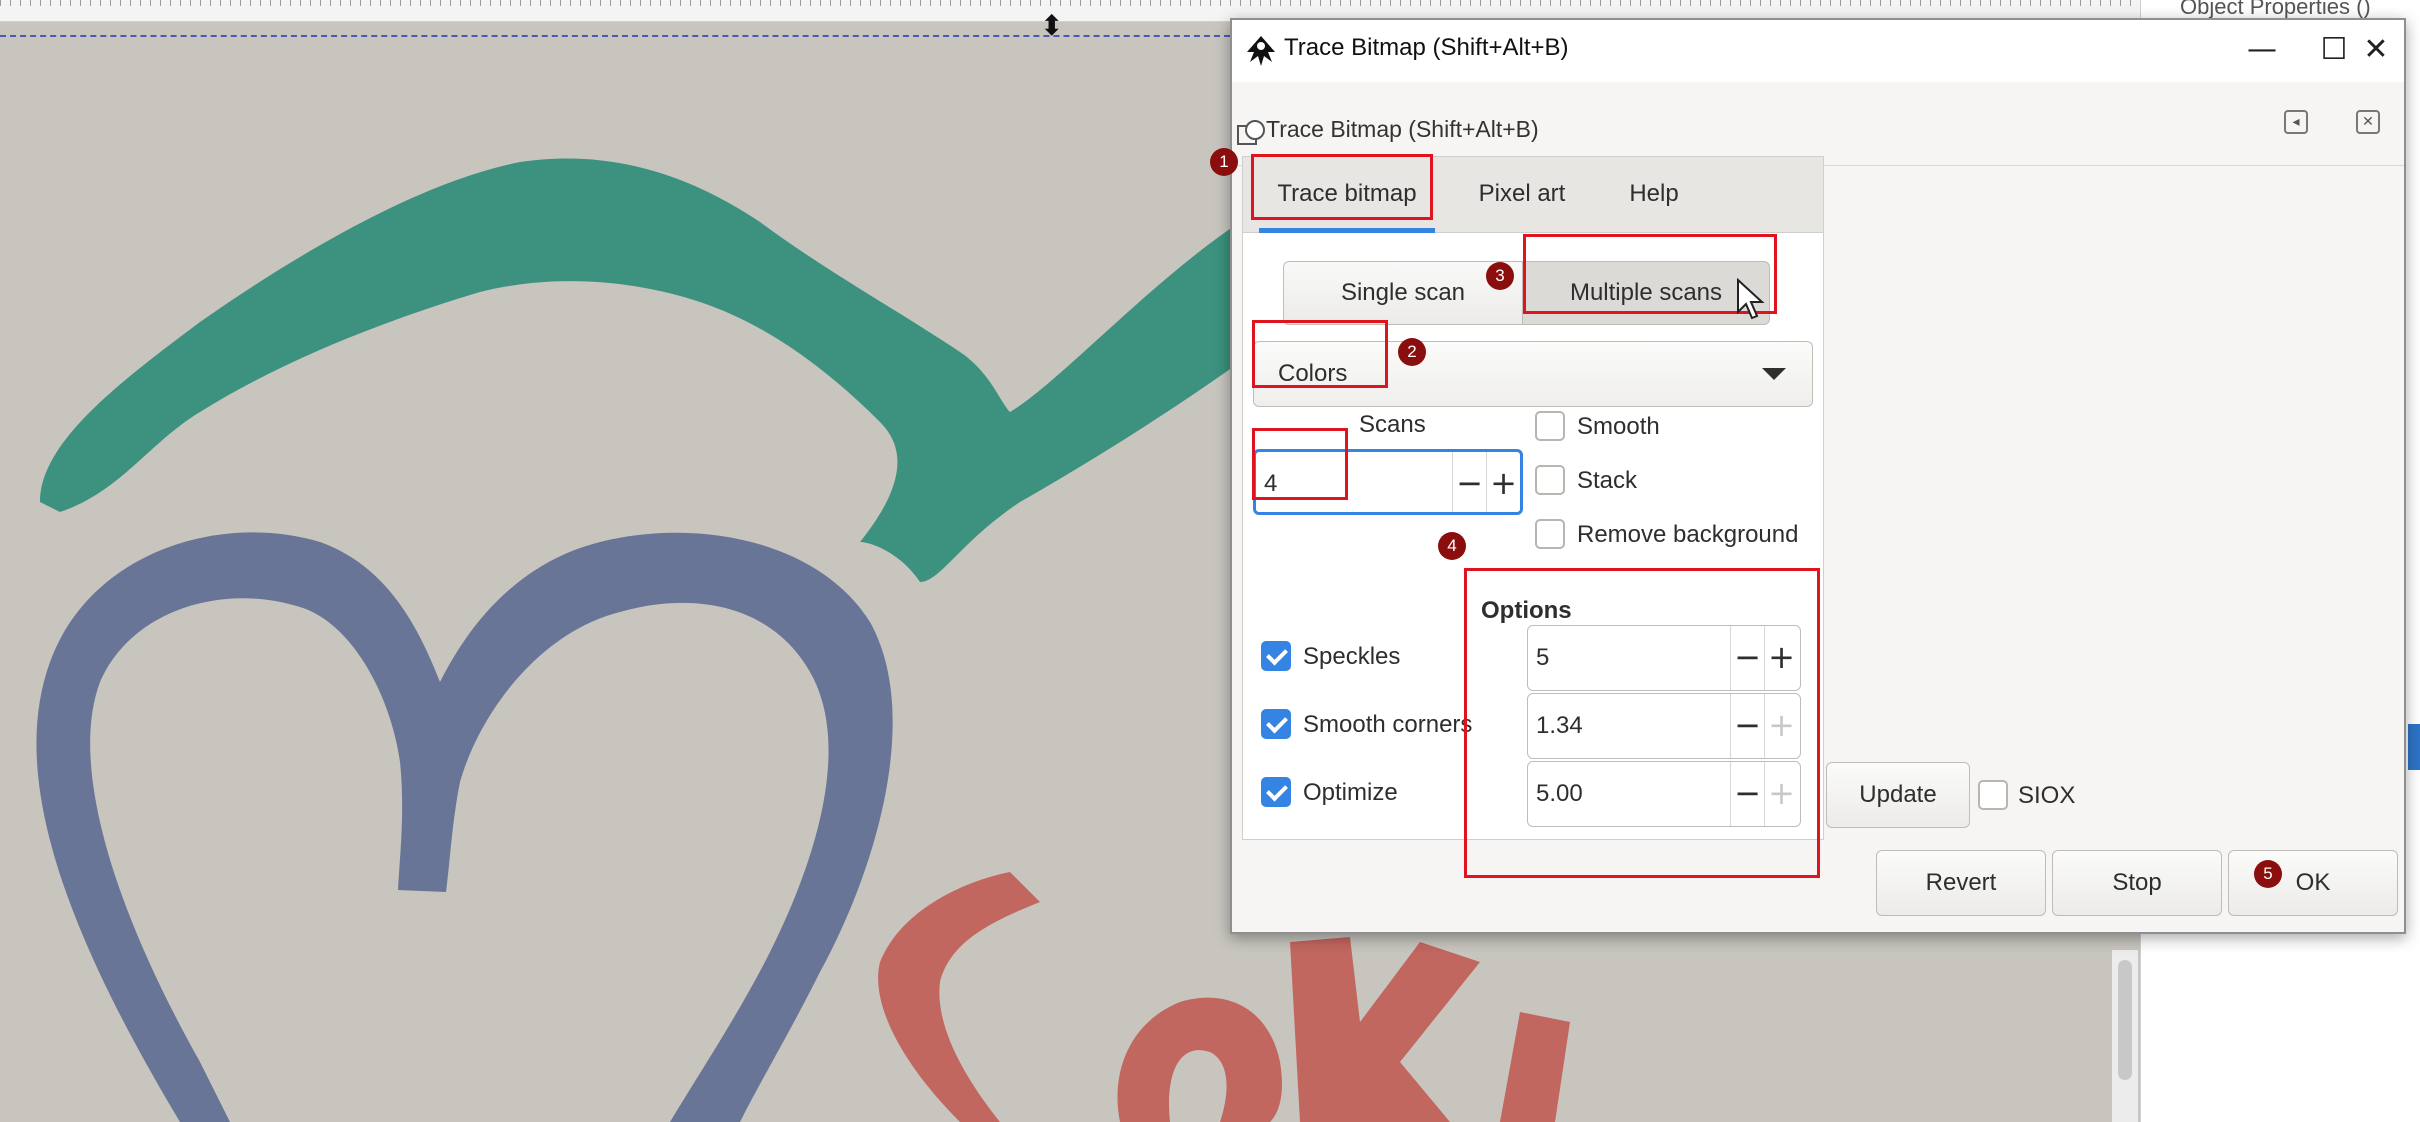 Image resolution: width=2420 pixels, height=1122 pixels. What do you see at coordinates (2268, 874) in the screenshot?
I see `annotation-badge-5: 5` at bounding box center [2268, 874].